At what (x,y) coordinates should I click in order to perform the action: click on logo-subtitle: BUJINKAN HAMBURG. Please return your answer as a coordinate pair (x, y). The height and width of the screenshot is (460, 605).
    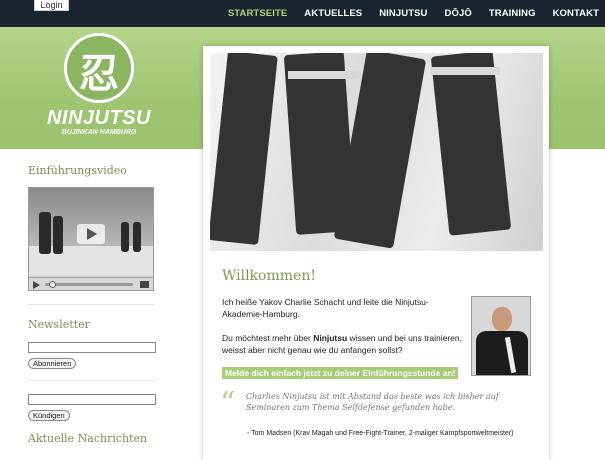
    Looking at the image, I should click on (99, 132).